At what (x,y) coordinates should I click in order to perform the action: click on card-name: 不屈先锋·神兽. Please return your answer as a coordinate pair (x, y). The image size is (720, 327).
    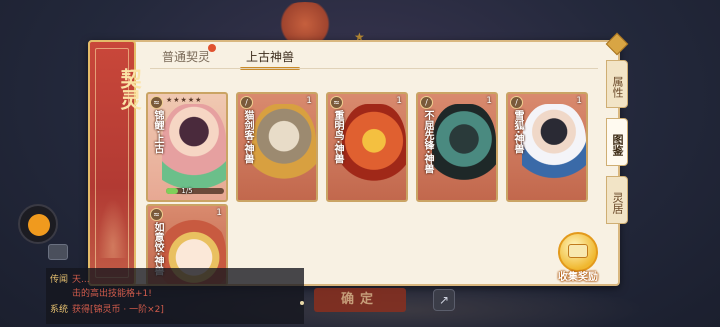
    Looking at the image, I should click on (427, 142).